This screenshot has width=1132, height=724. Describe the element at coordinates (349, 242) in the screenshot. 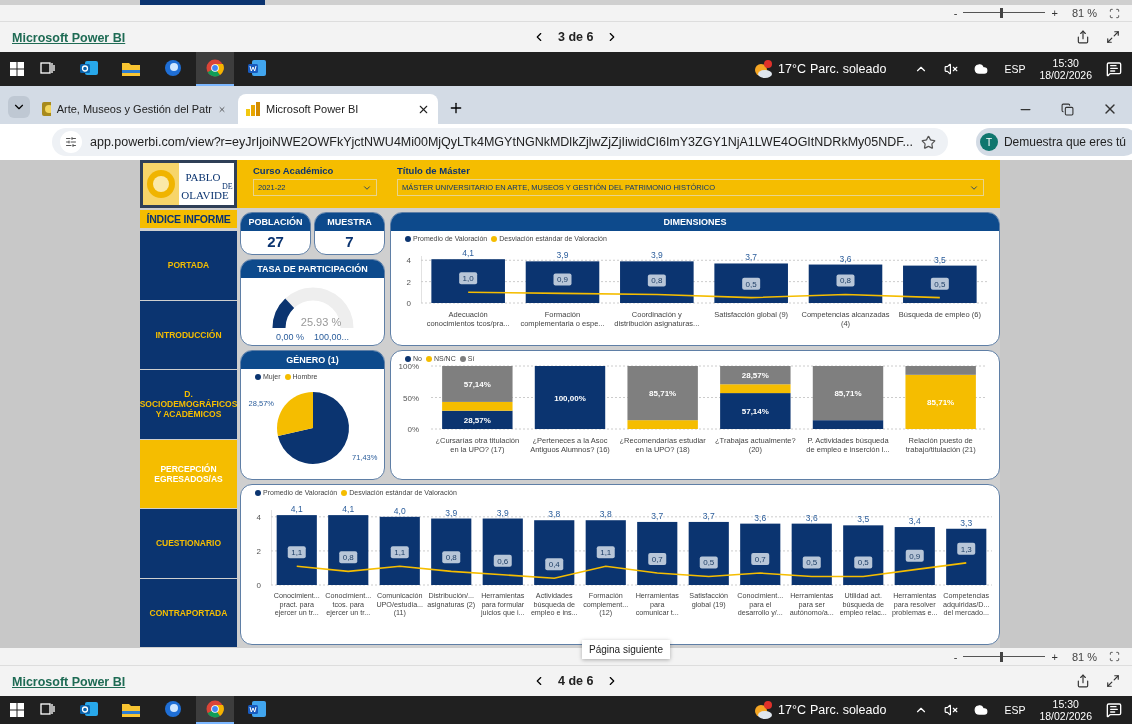

I see `kpi-value: 7` at that location.